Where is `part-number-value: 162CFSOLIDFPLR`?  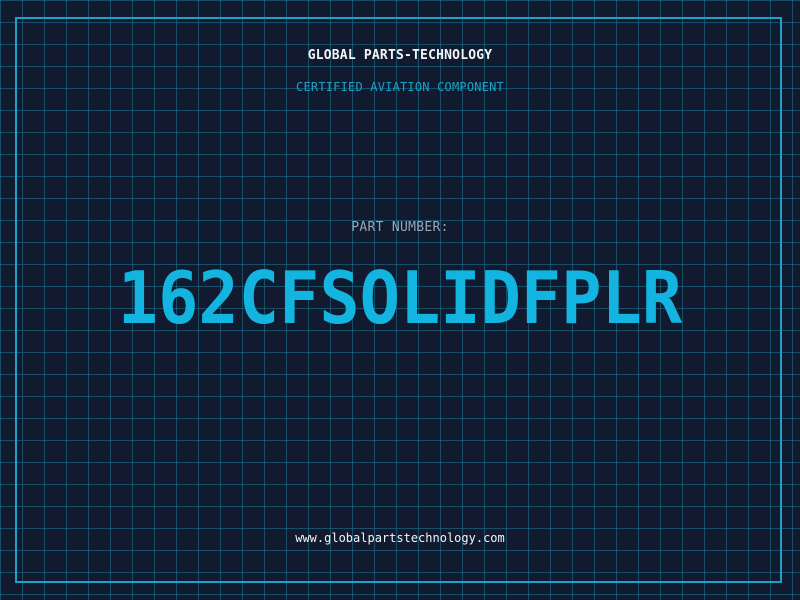 part-number-value: 162CFSOLIDFPLR is located at coordinates (400, 298).